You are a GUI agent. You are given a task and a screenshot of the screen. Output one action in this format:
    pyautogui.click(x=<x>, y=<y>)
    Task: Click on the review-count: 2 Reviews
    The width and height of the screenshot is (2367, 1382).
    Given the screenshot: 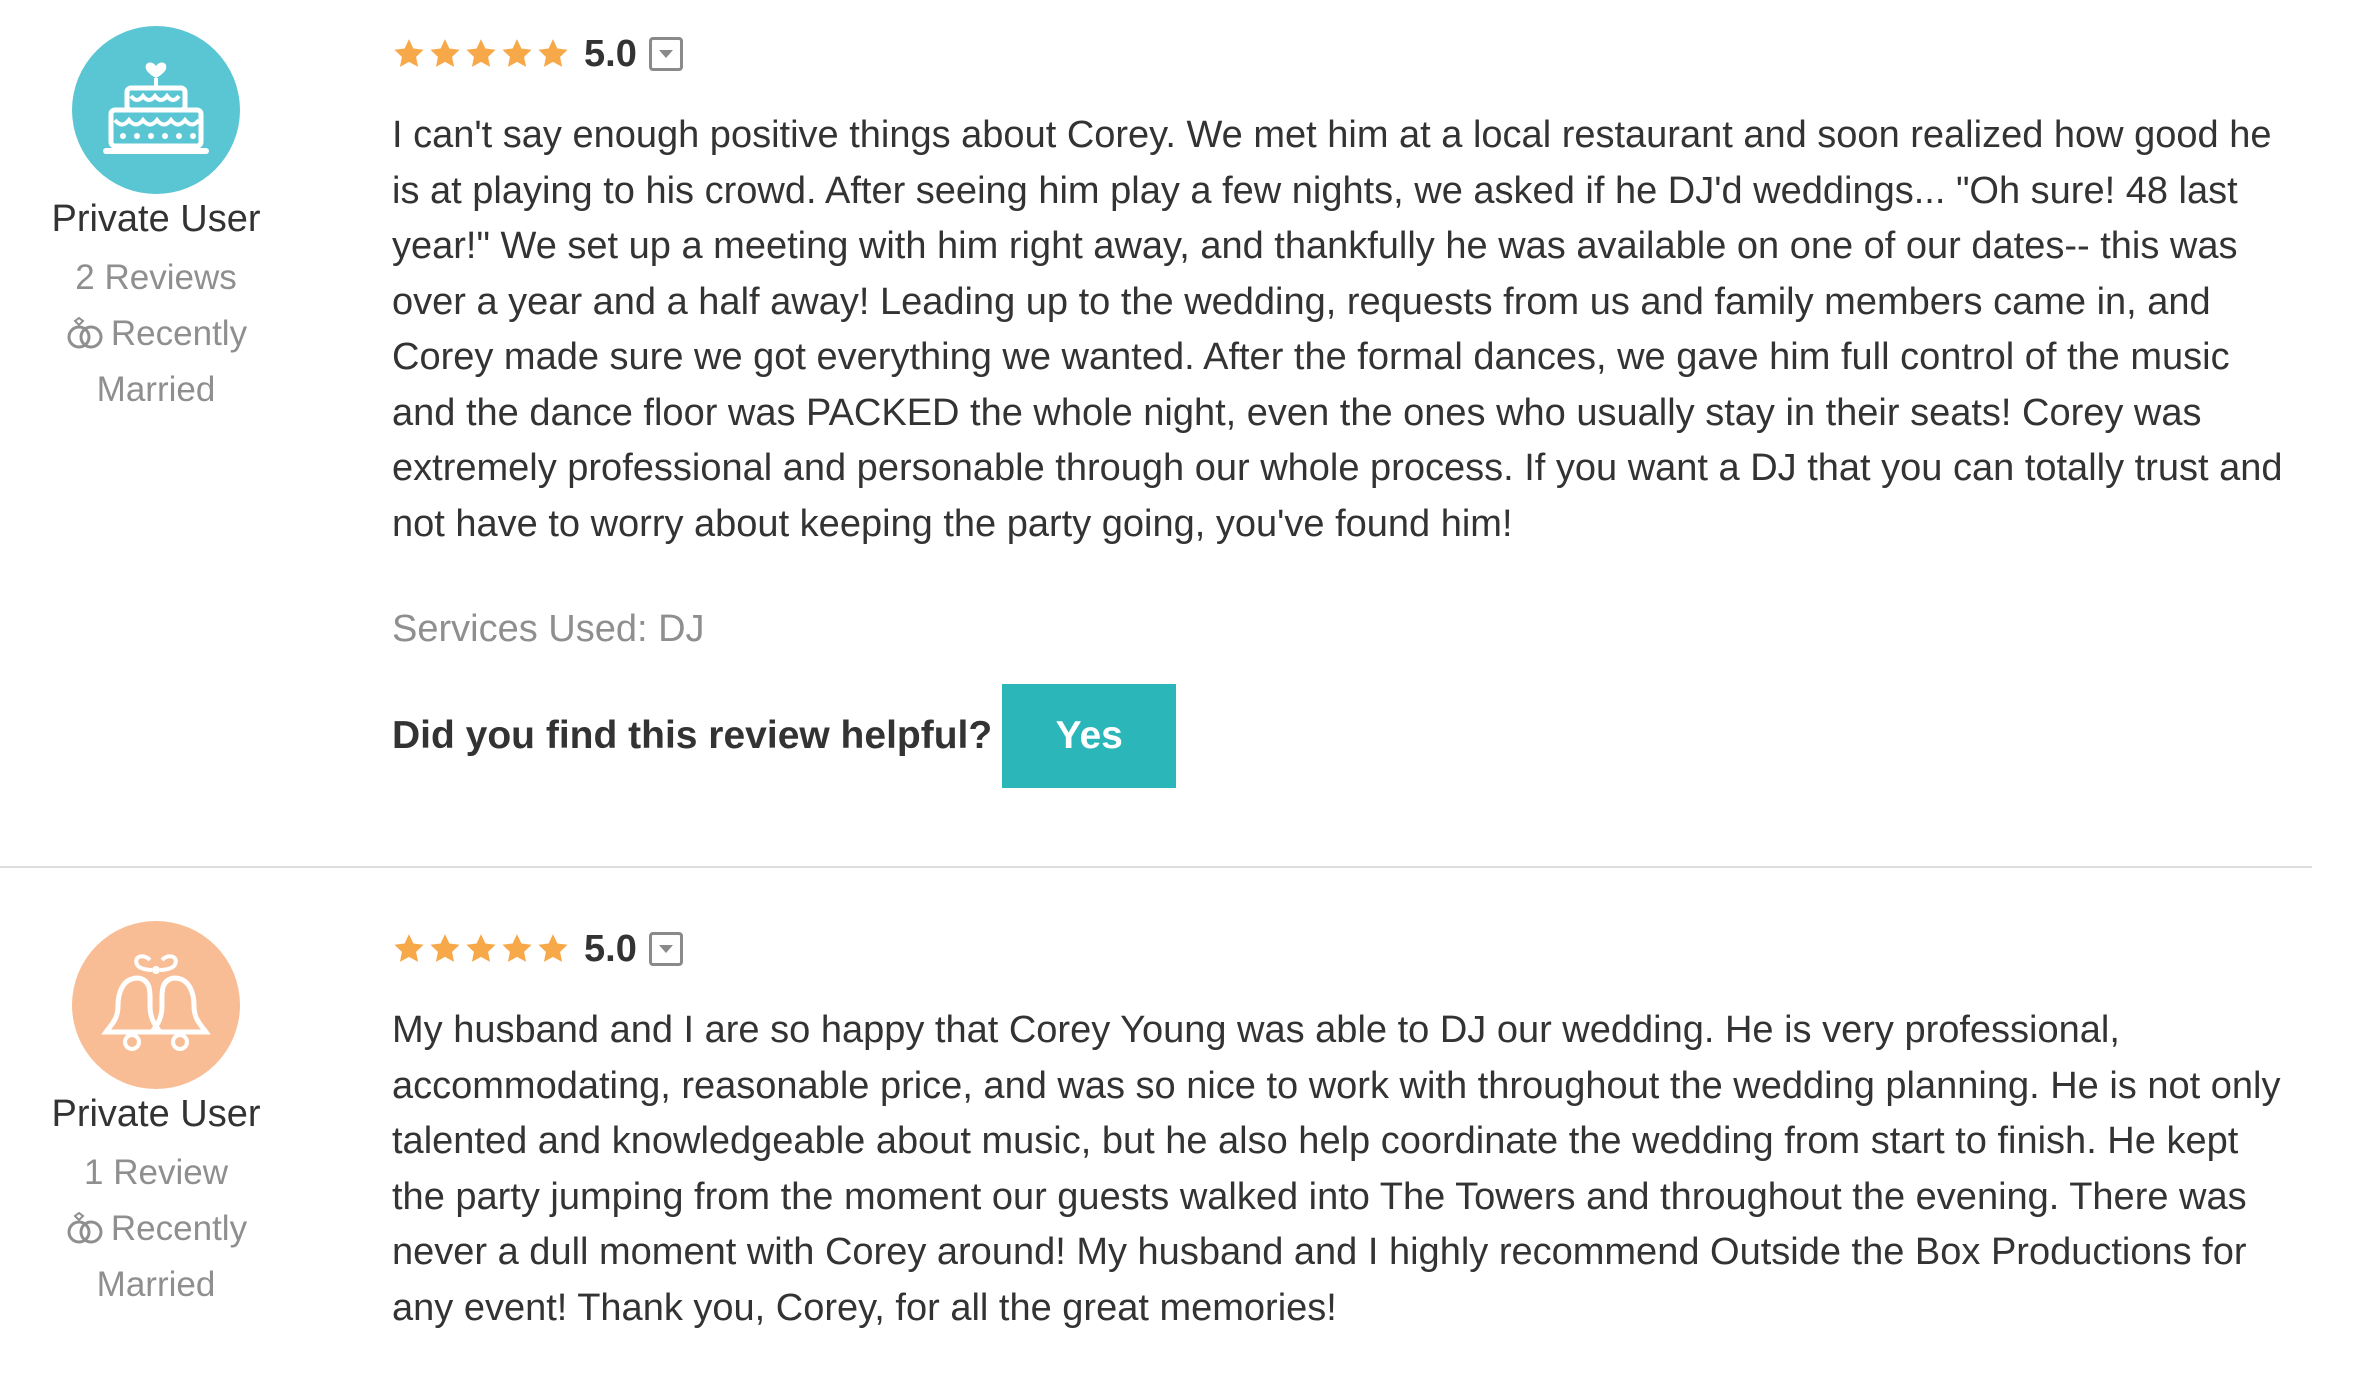 What is the action you would take?
    pyautogui.click(x=156, y=278)
    